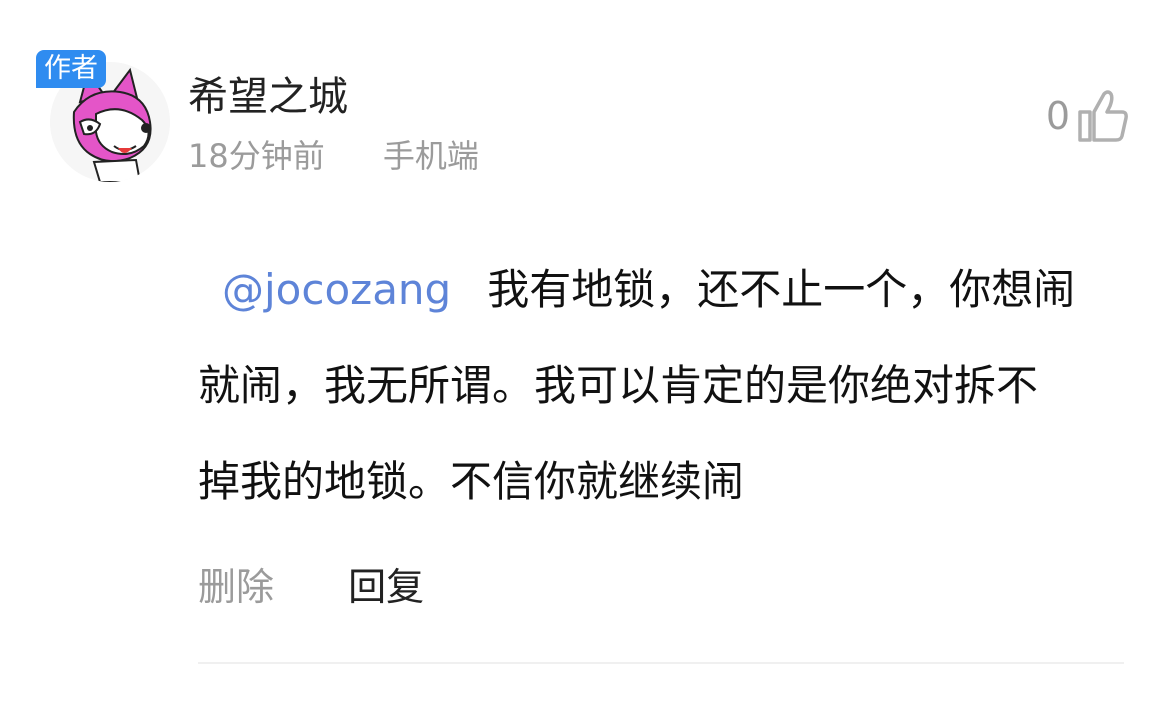 Image resolution: width=1170 pixels, height=707 pixels. I want to click on divider, so click(661, 663).